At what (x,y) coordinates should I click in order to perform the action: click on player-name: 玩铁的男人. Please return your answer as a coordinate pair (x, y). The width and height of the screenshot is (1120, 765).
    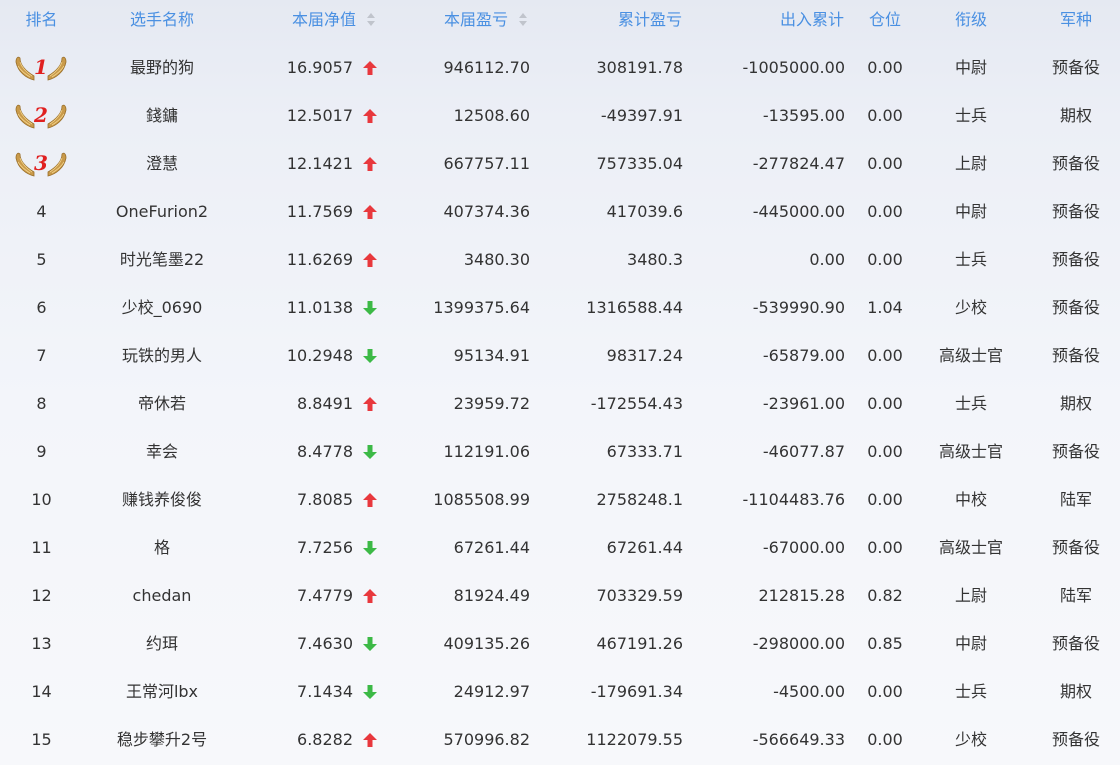
    Looking at the image, I should click on (161, 355).